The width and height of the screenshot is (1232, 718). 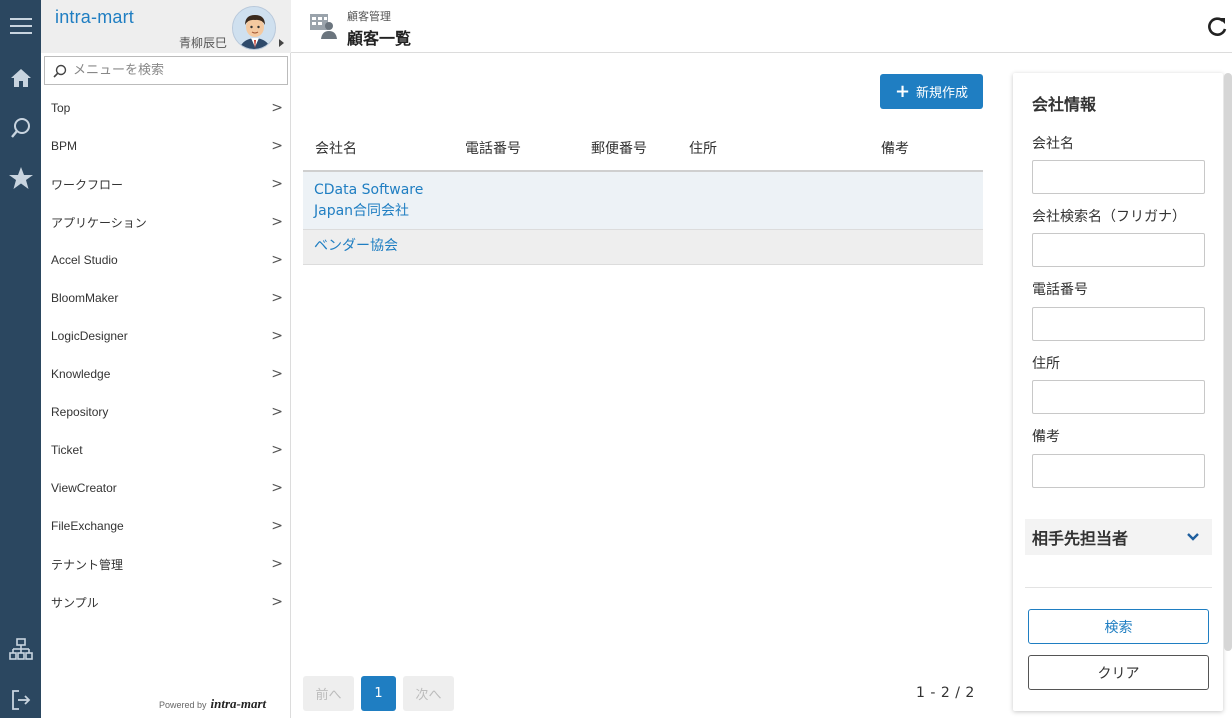 I want to click on company-name-input, so click(x=1118, y=177).